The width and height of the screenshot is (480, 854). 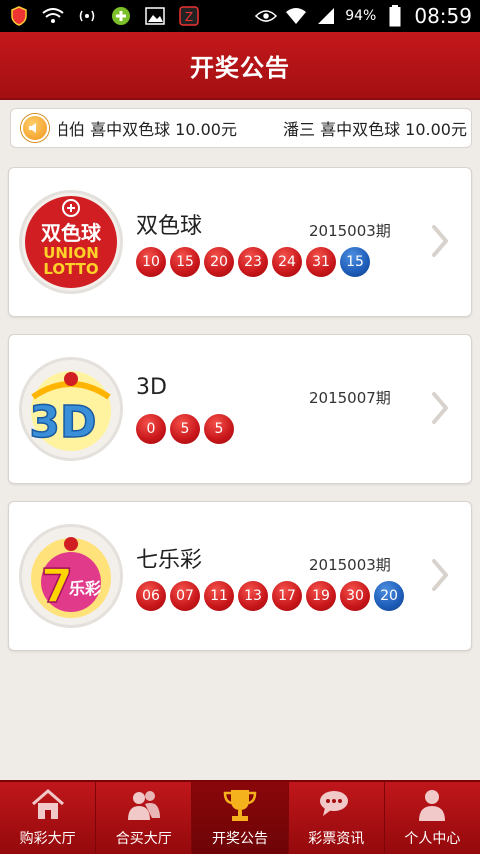 What do you see at coordinates (151, 262) in the screenshot?
I see `red-ball: 10` at bounding box center [151, 262].